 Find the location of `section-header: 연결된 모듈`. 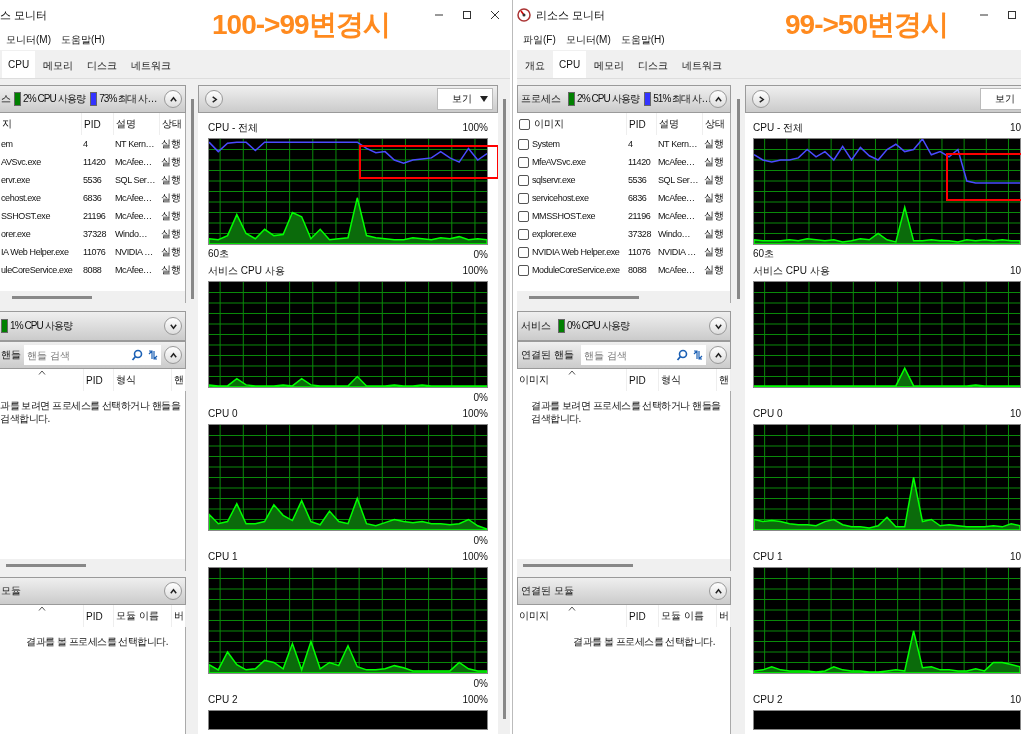

section-header: 연결된 모듈 is located at coordinates (624, 591).